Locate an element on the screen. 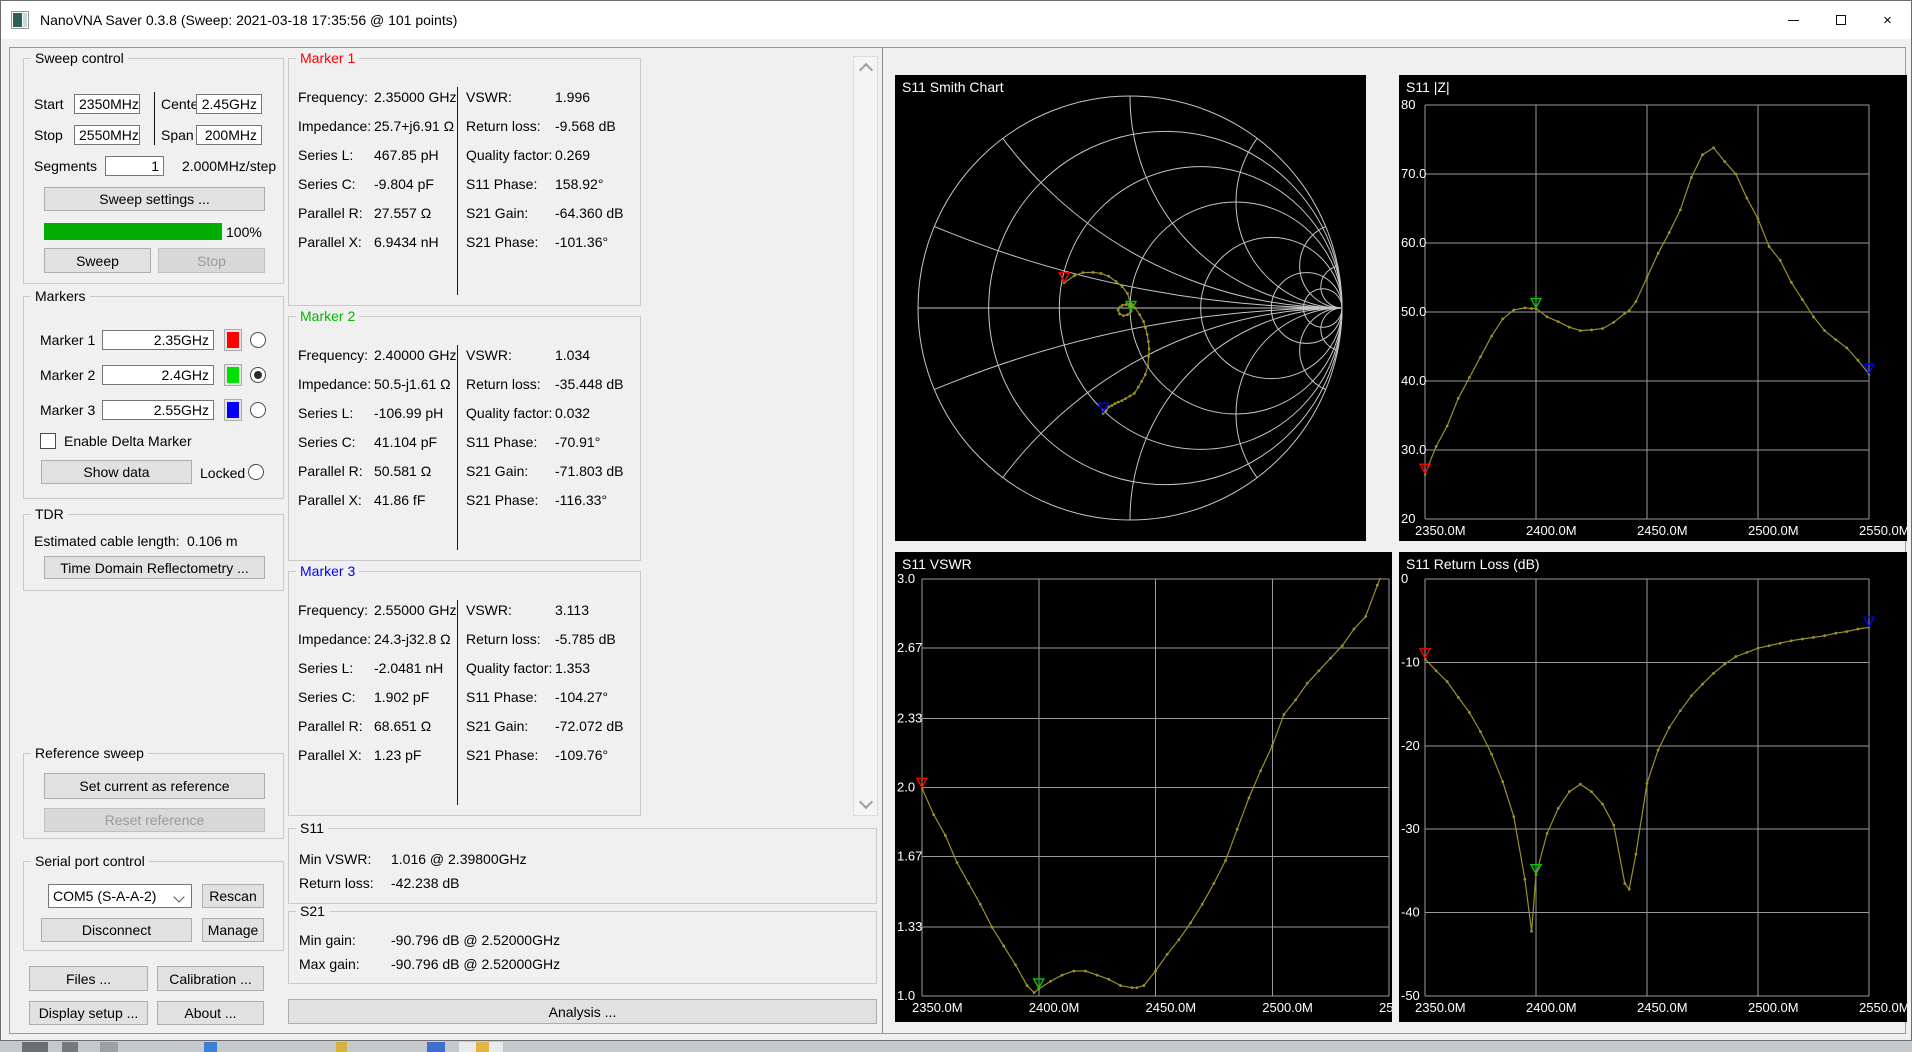 The width and height of the screenshot is (1912, 1052). marker-data-value: -9.568 dB is located at coordinates (585, 126).